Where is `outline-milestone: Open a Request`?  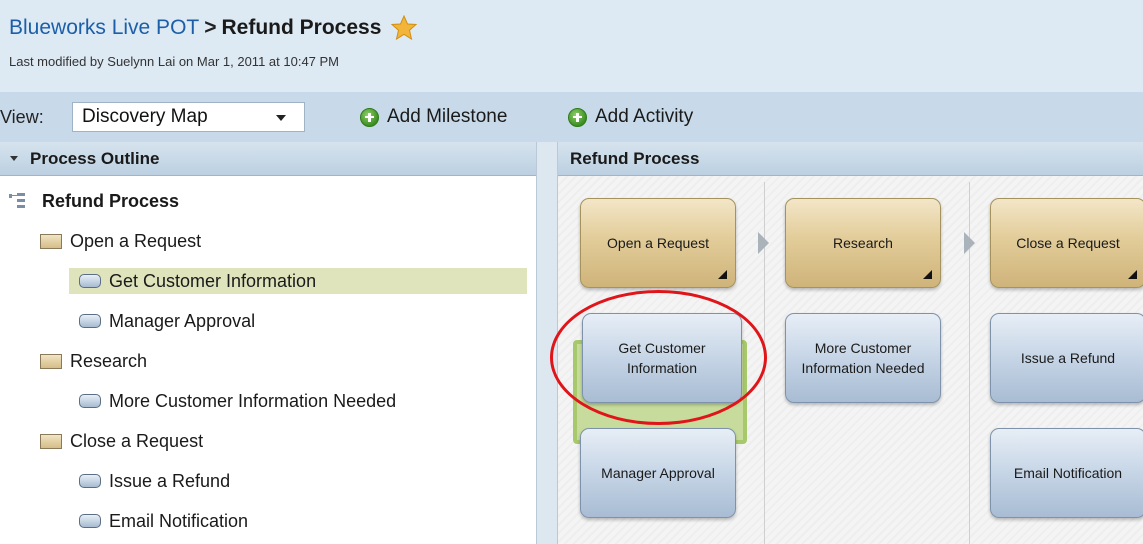 outline-milestone: Open a Request is located at coordinates (120, 241).